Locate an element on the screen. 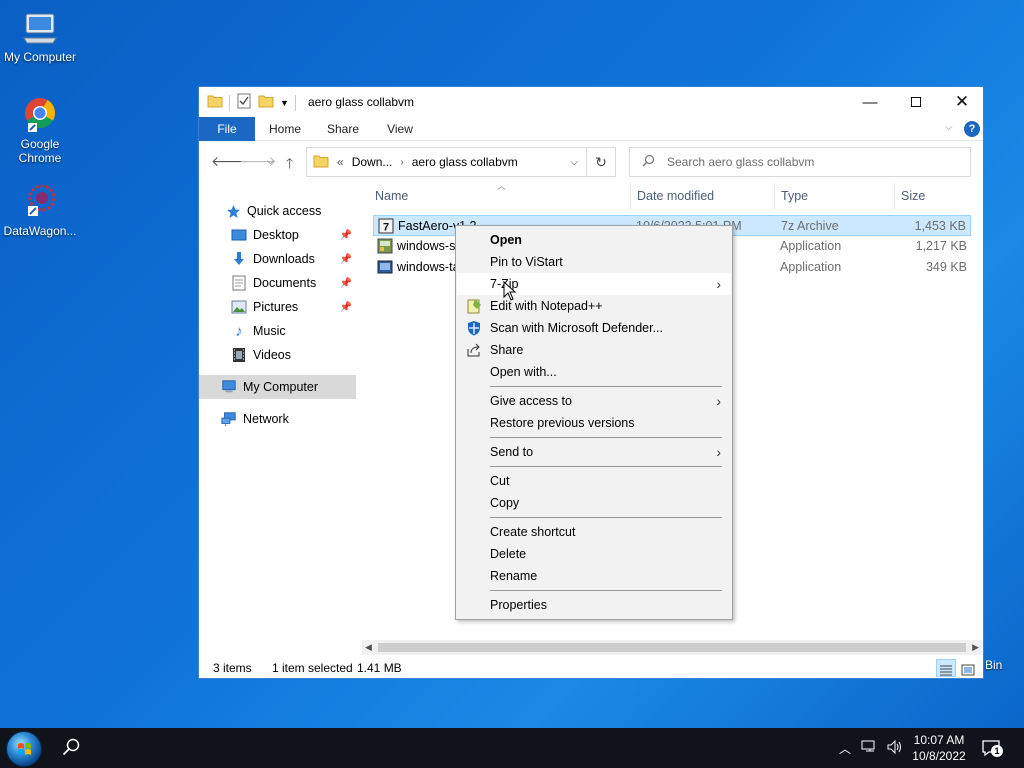  desktop-icon-label: My Computer is located at coordinates (40, 57).